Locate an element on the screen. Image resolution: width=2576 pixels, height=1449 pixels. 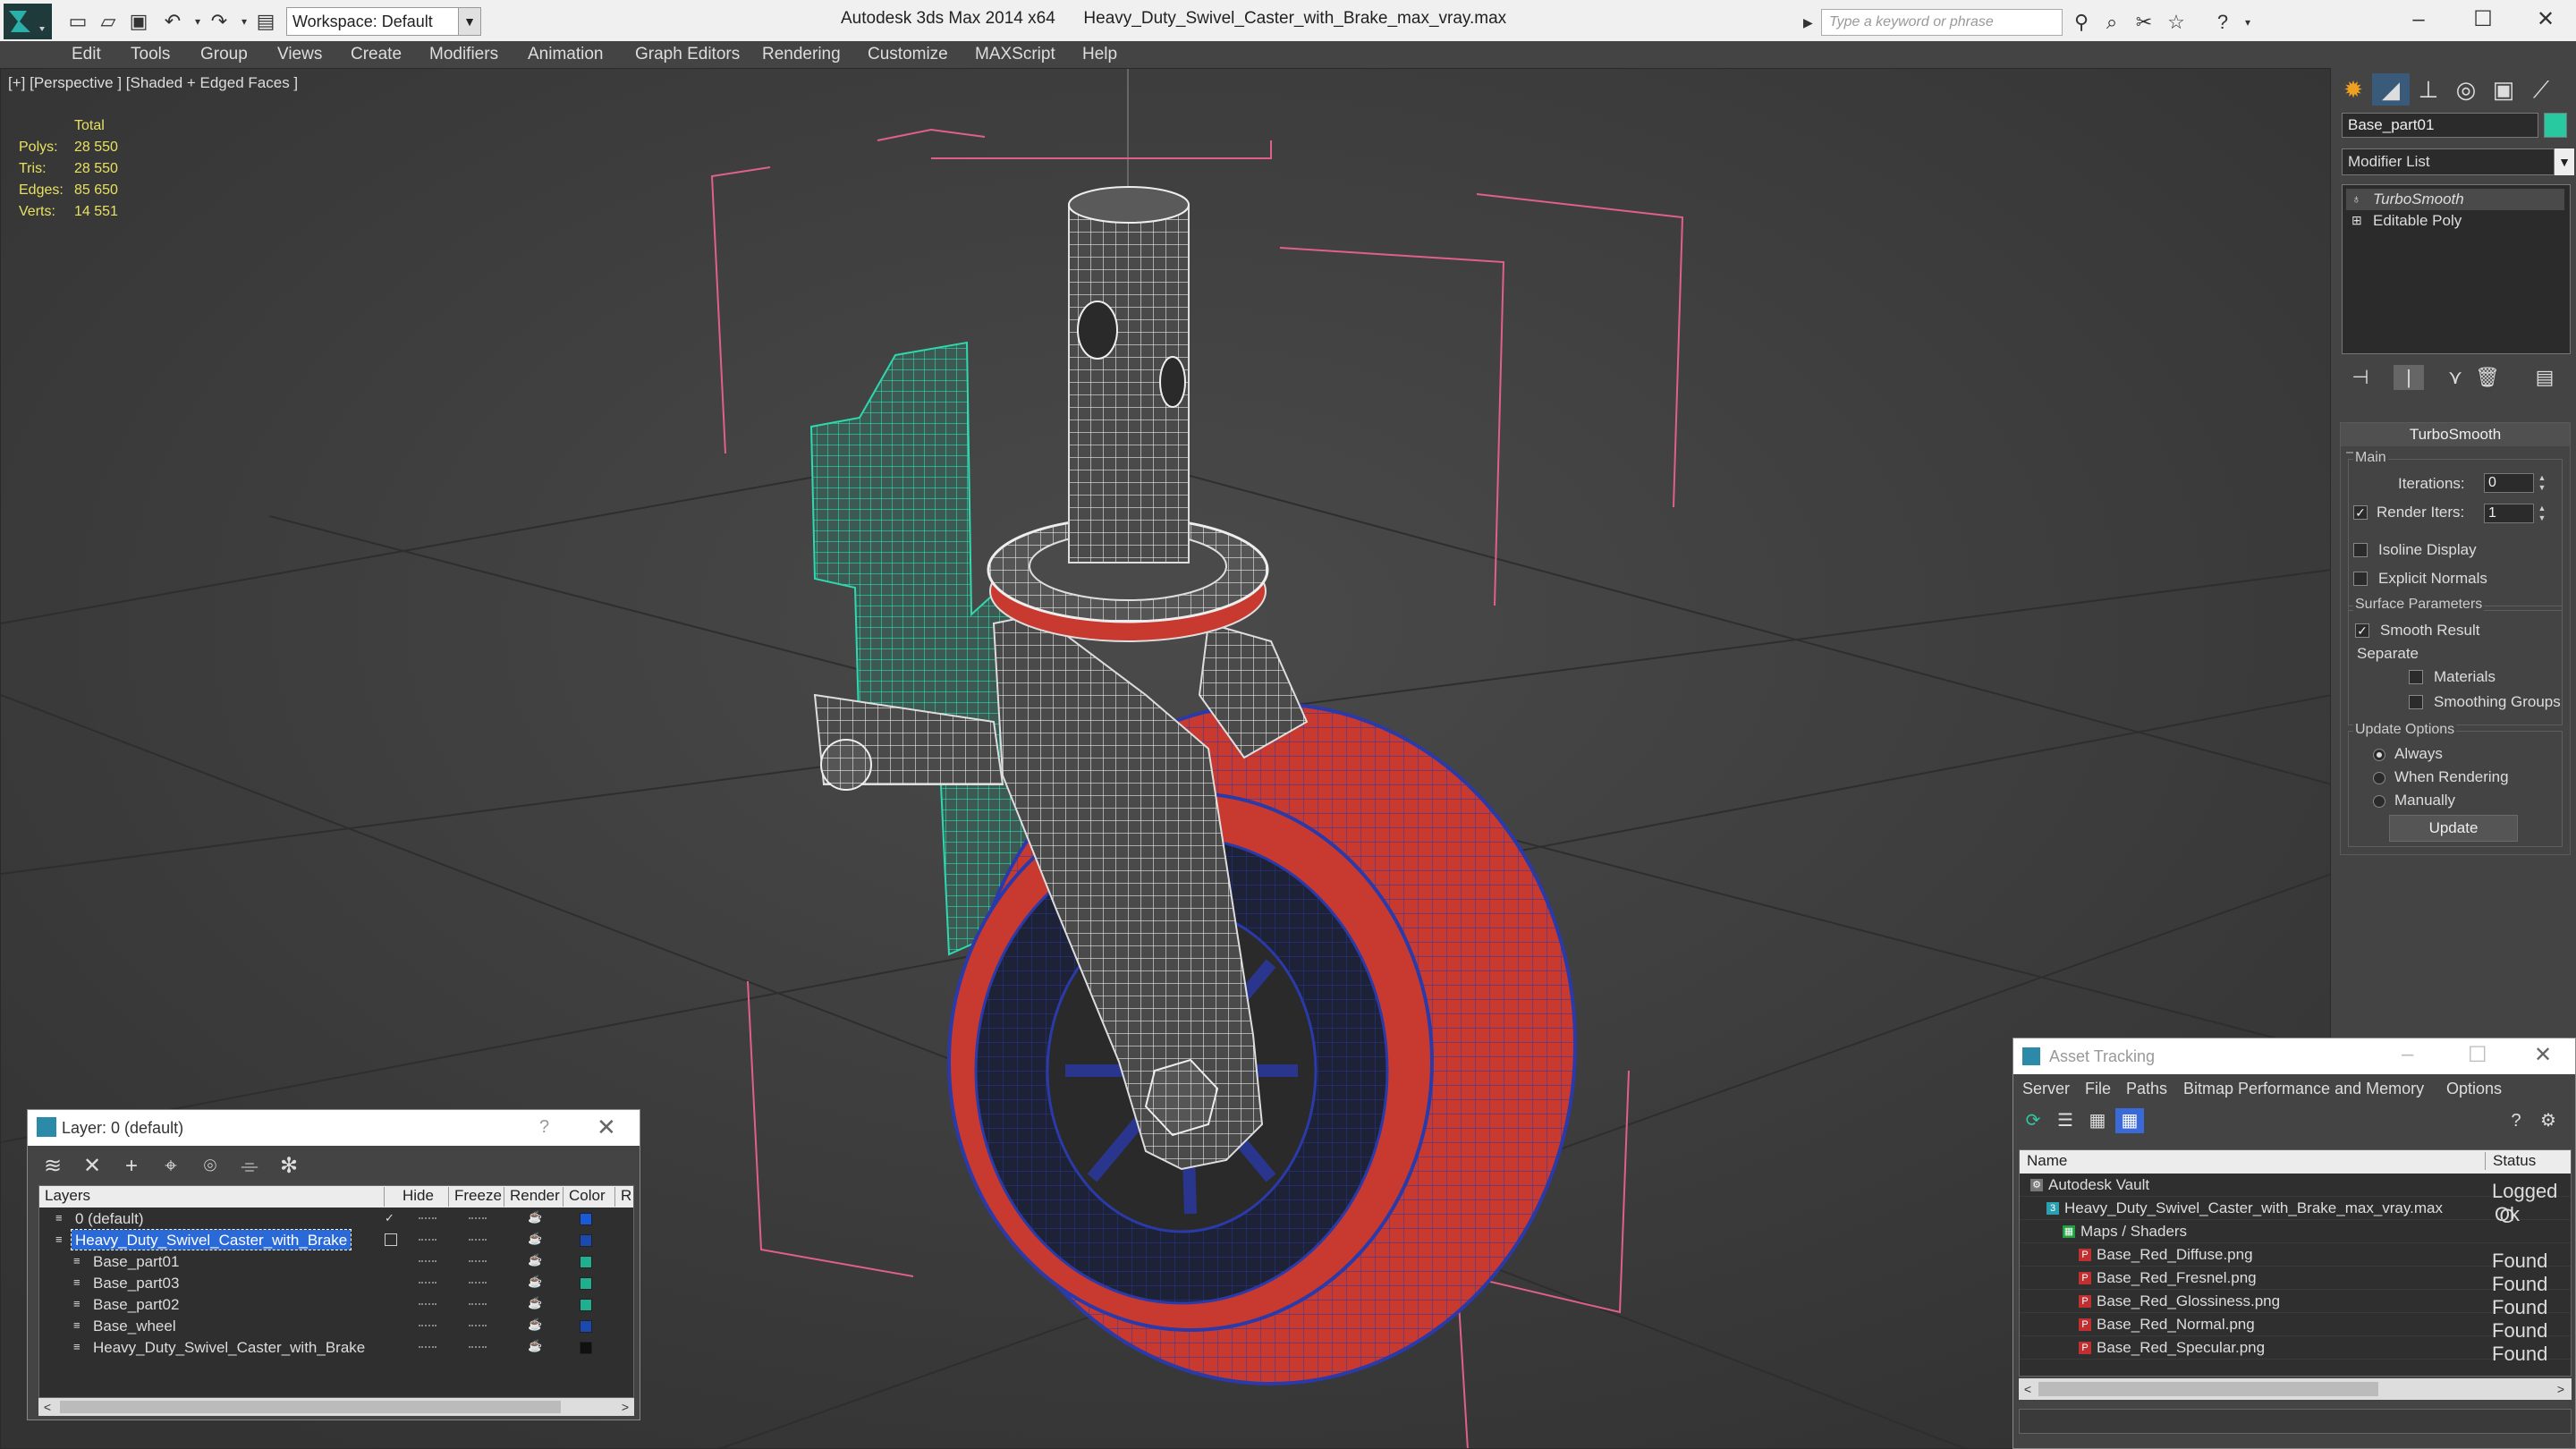
asset-row: P Base_Red_Fresnel.png Found is located at coordinates (2295, 1281).